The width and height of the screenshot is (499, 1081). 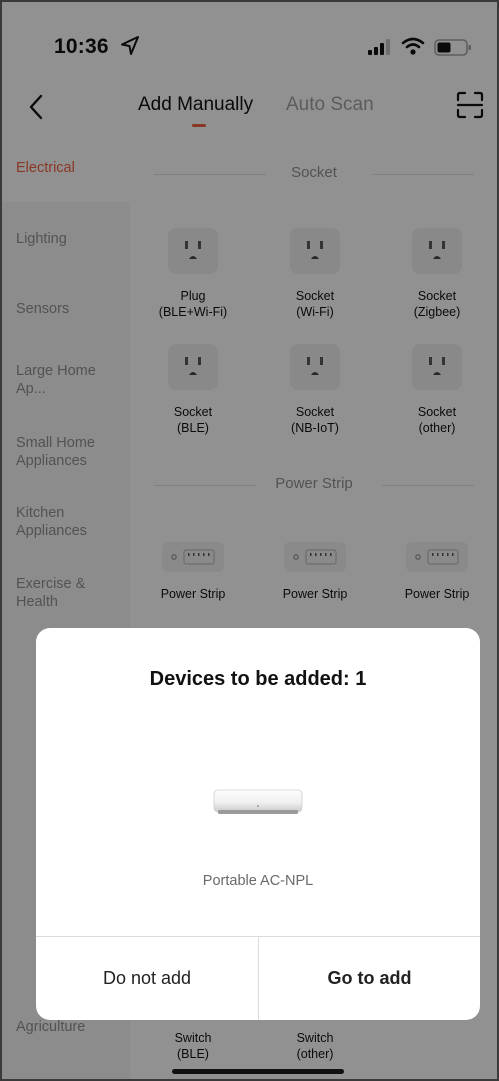 I want to click on dialog-title: Devices to be added: 1, so click(x=258, y=679).